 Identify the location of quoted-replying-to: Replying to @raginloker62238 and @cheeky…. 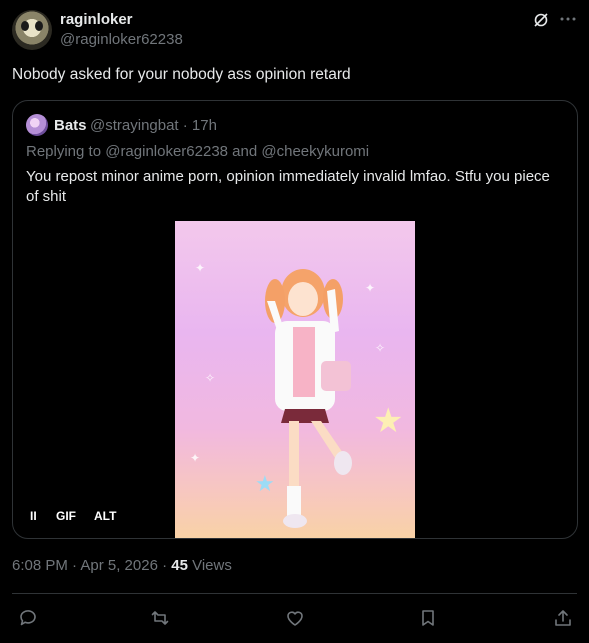
(198, 151).